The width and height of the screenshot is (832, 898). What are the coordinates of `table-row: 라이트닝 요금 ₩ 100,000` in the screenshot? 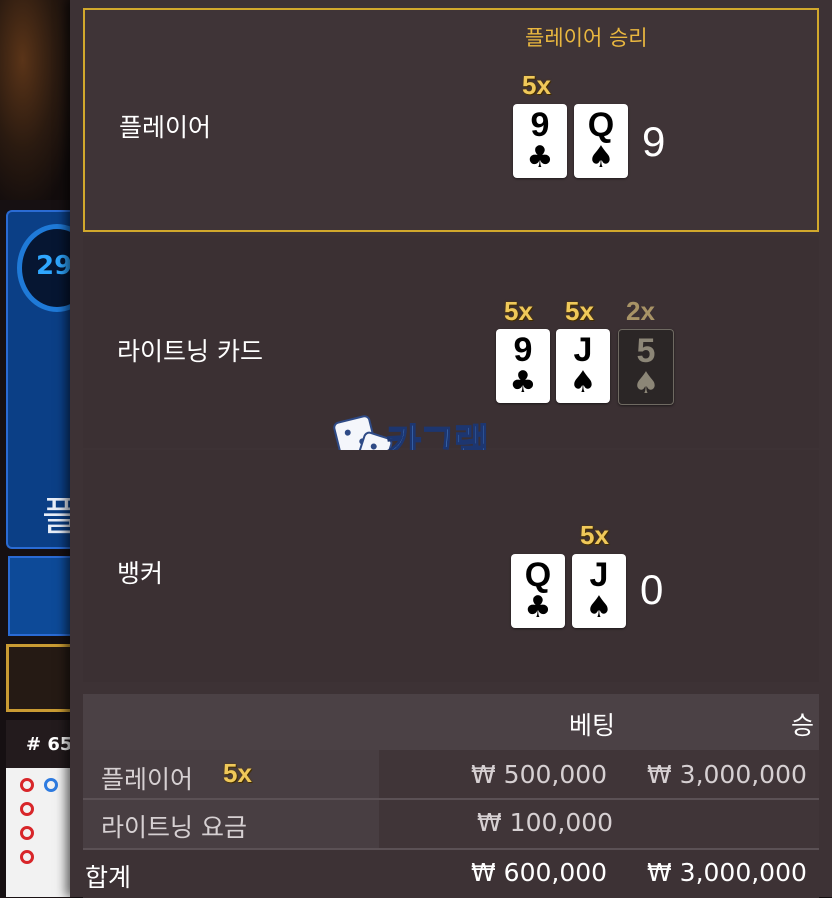 It's located at (451, 824).